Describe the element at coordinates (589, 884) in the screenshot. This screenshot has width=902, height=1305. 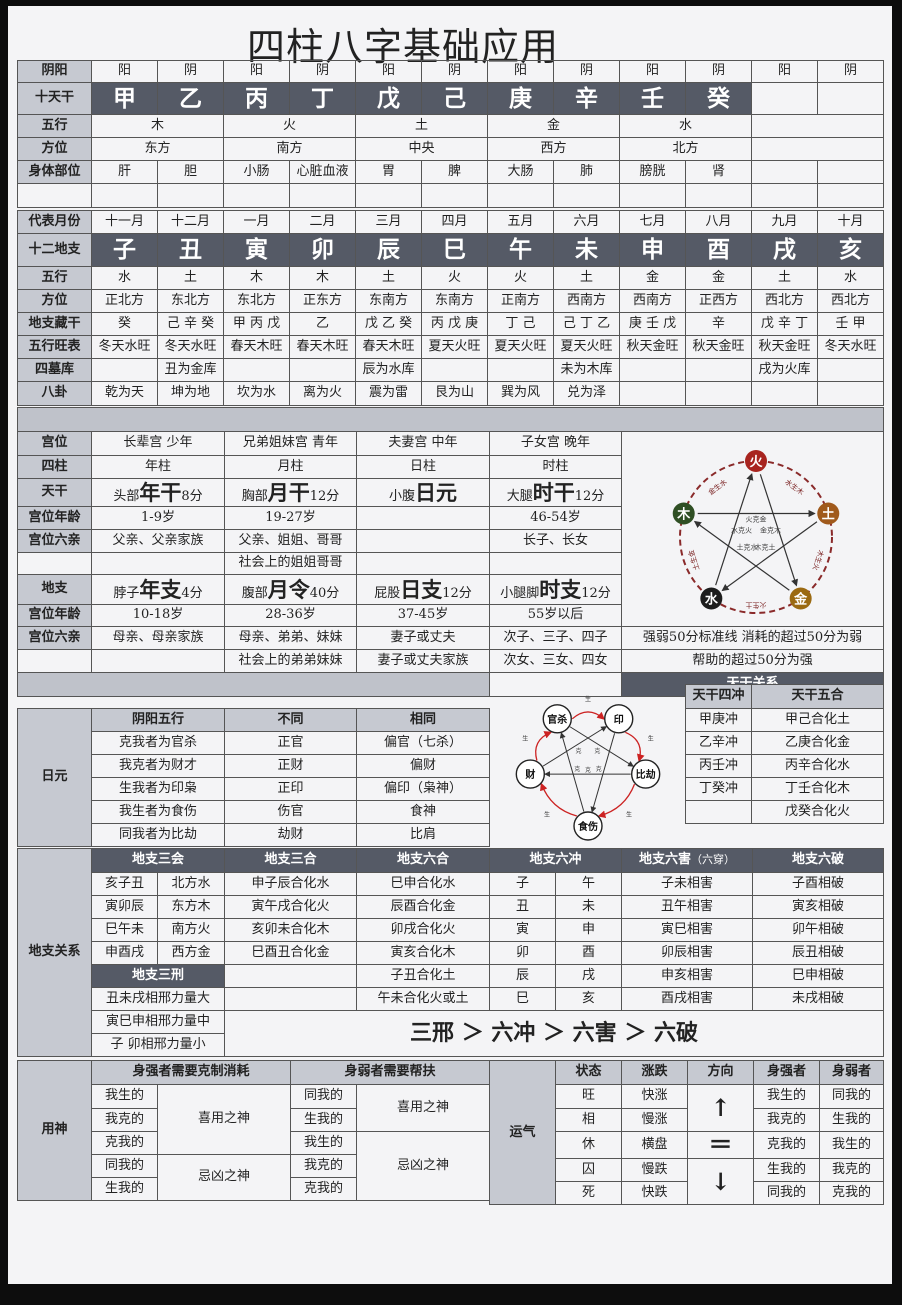
I see `liuchong-cell: 午` at that location.